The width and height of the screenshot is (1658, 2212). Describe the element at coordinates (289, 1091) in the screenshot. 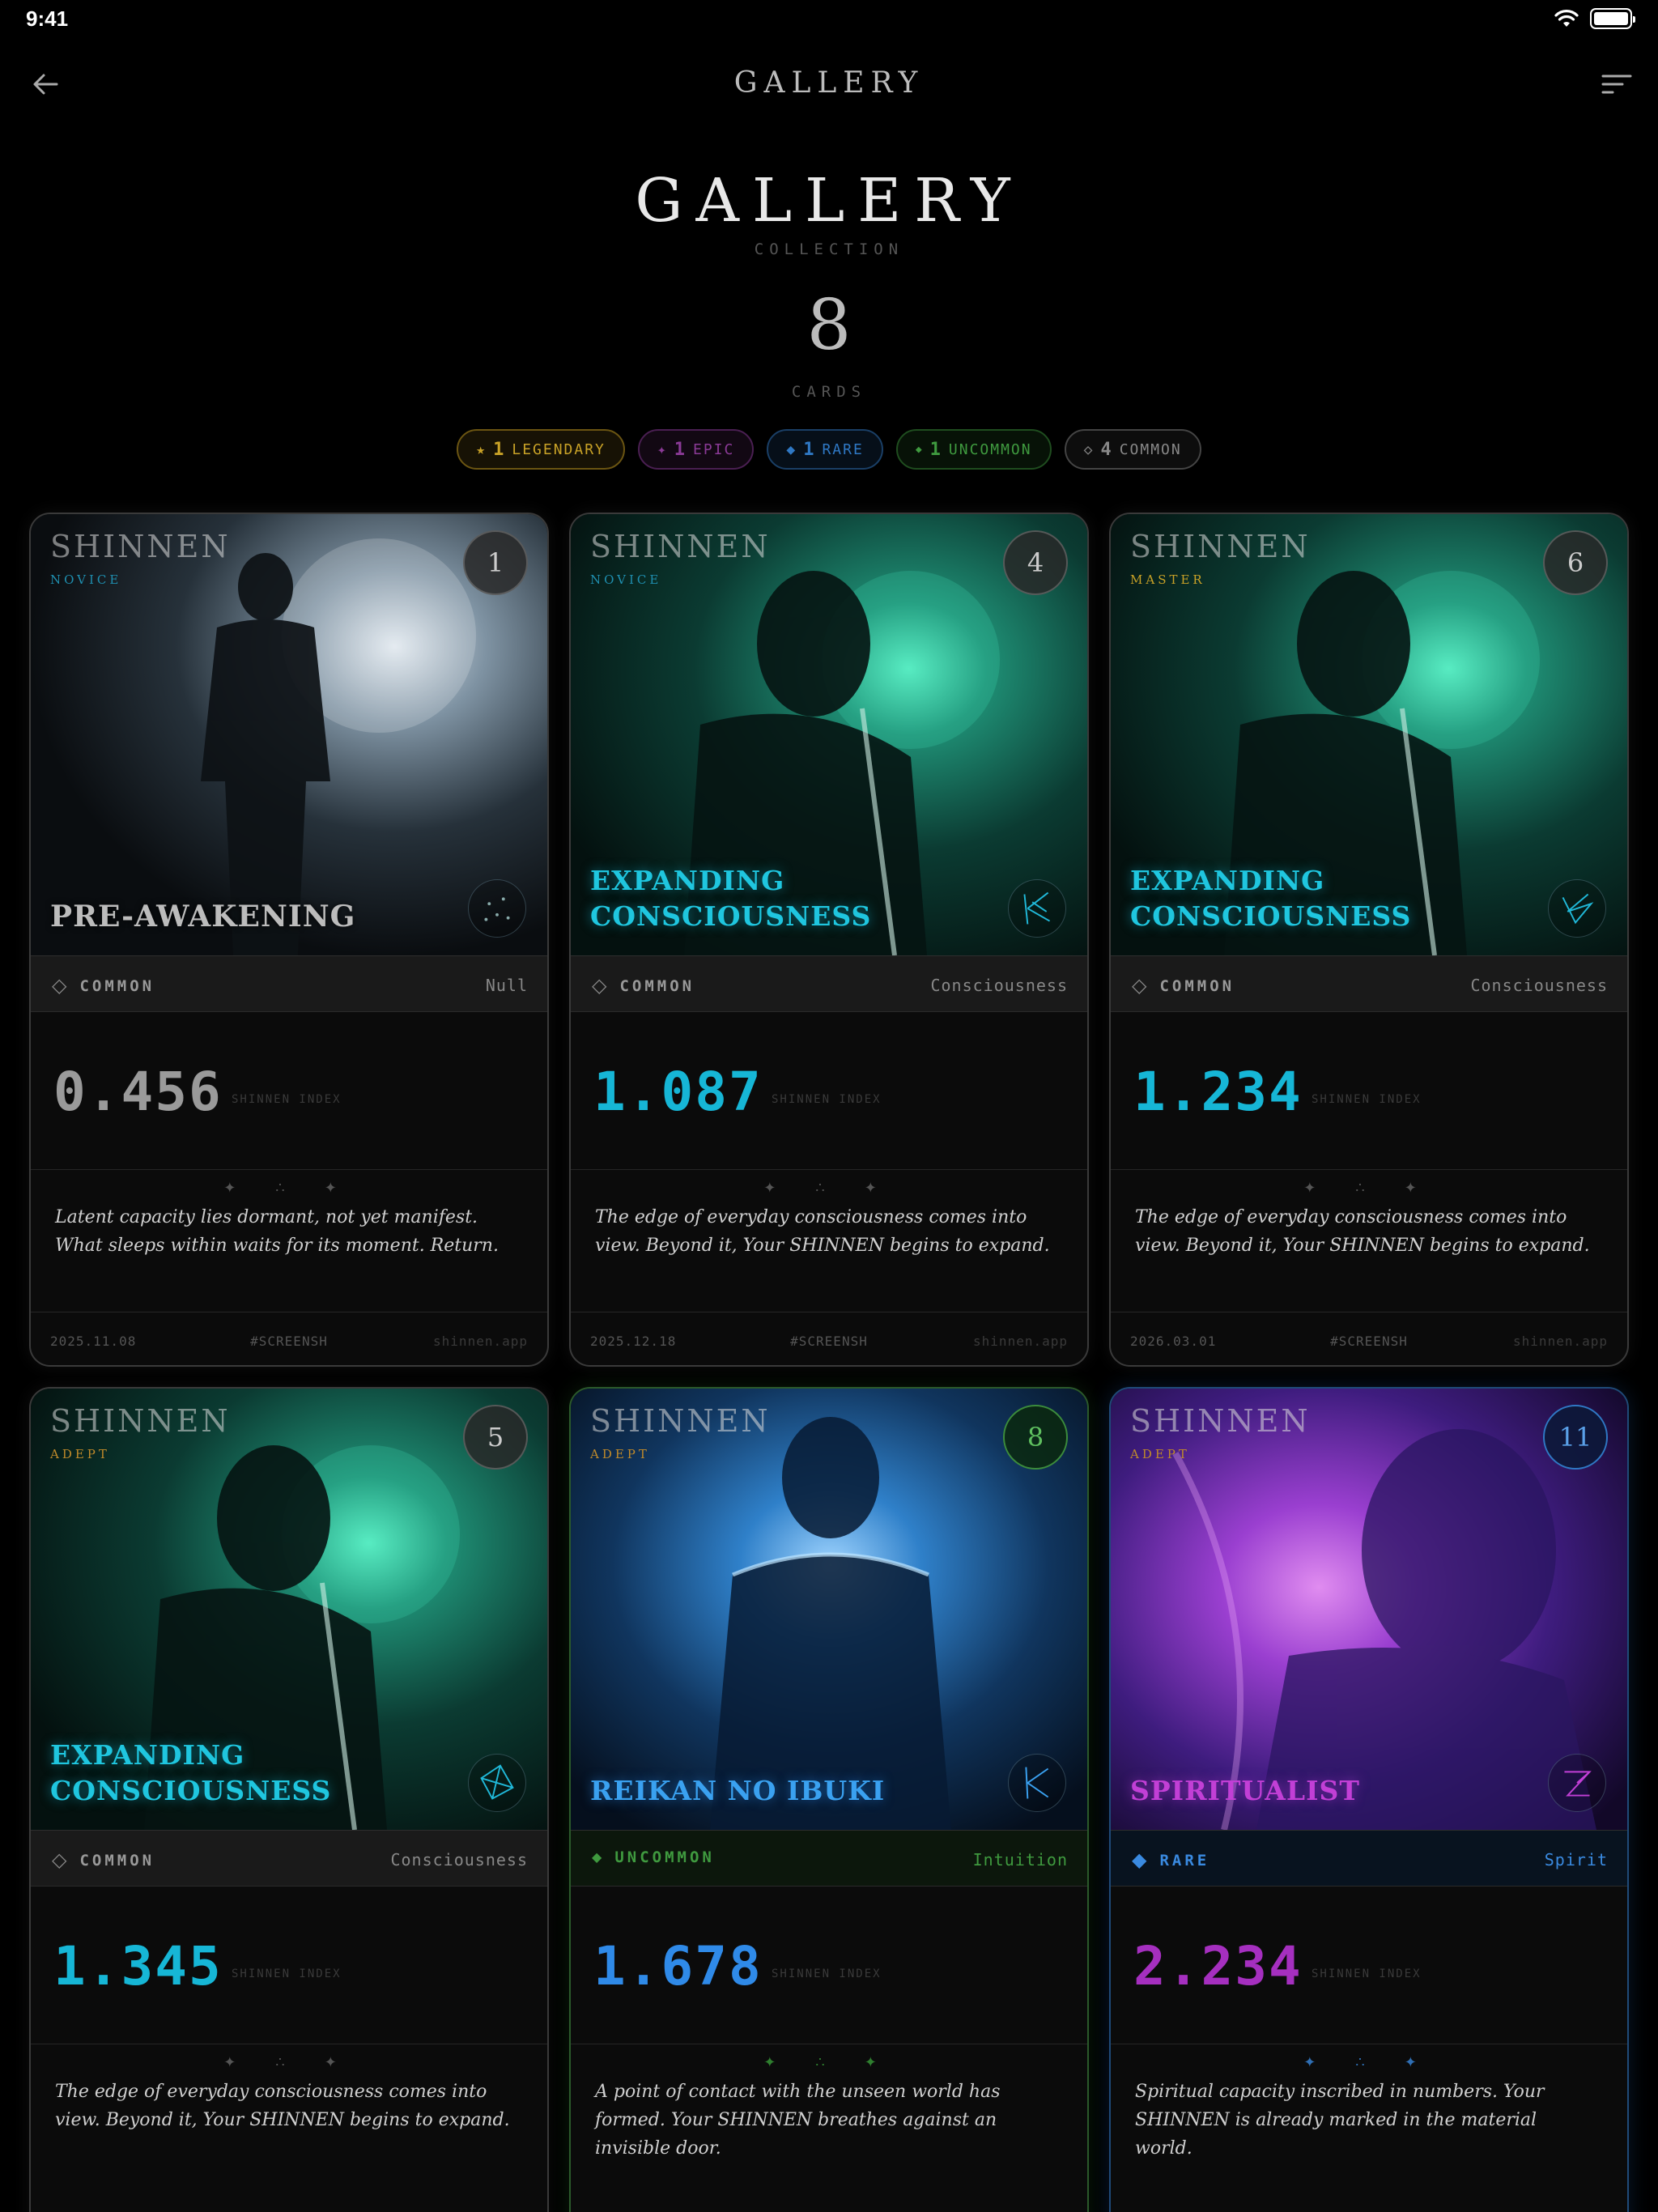

I see `index-area: 0.456 SHINNEN INDEX` at that location.